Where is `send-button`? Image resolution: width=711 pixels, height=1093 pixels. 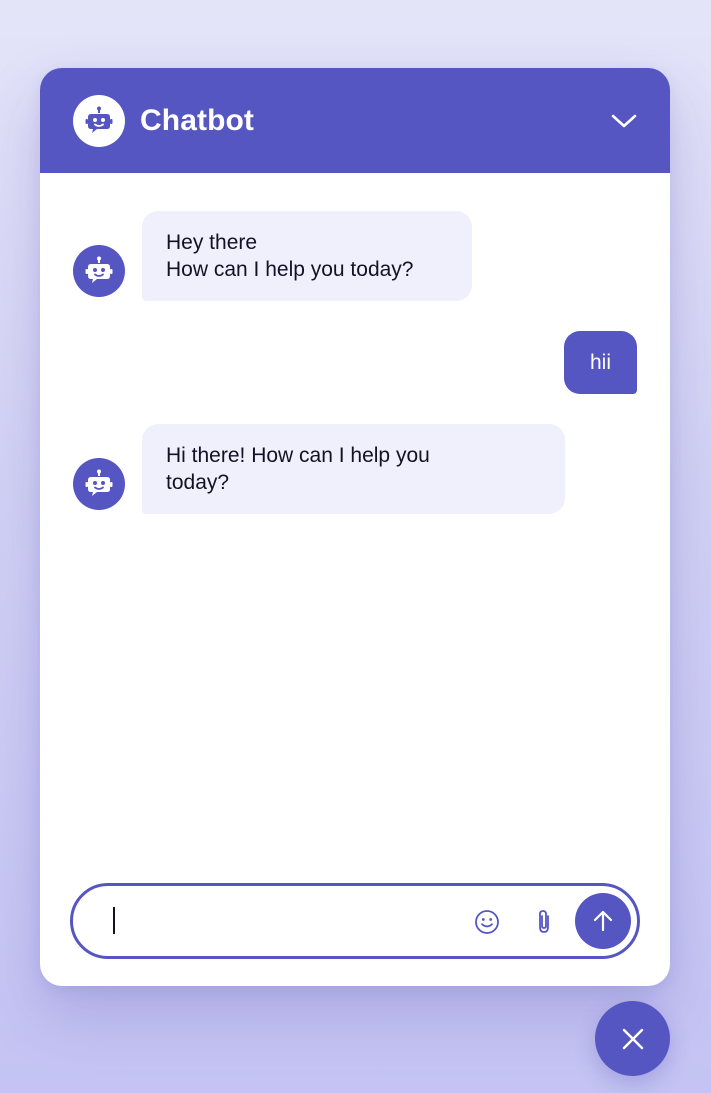
send-button is located at coordinates (603, 921).